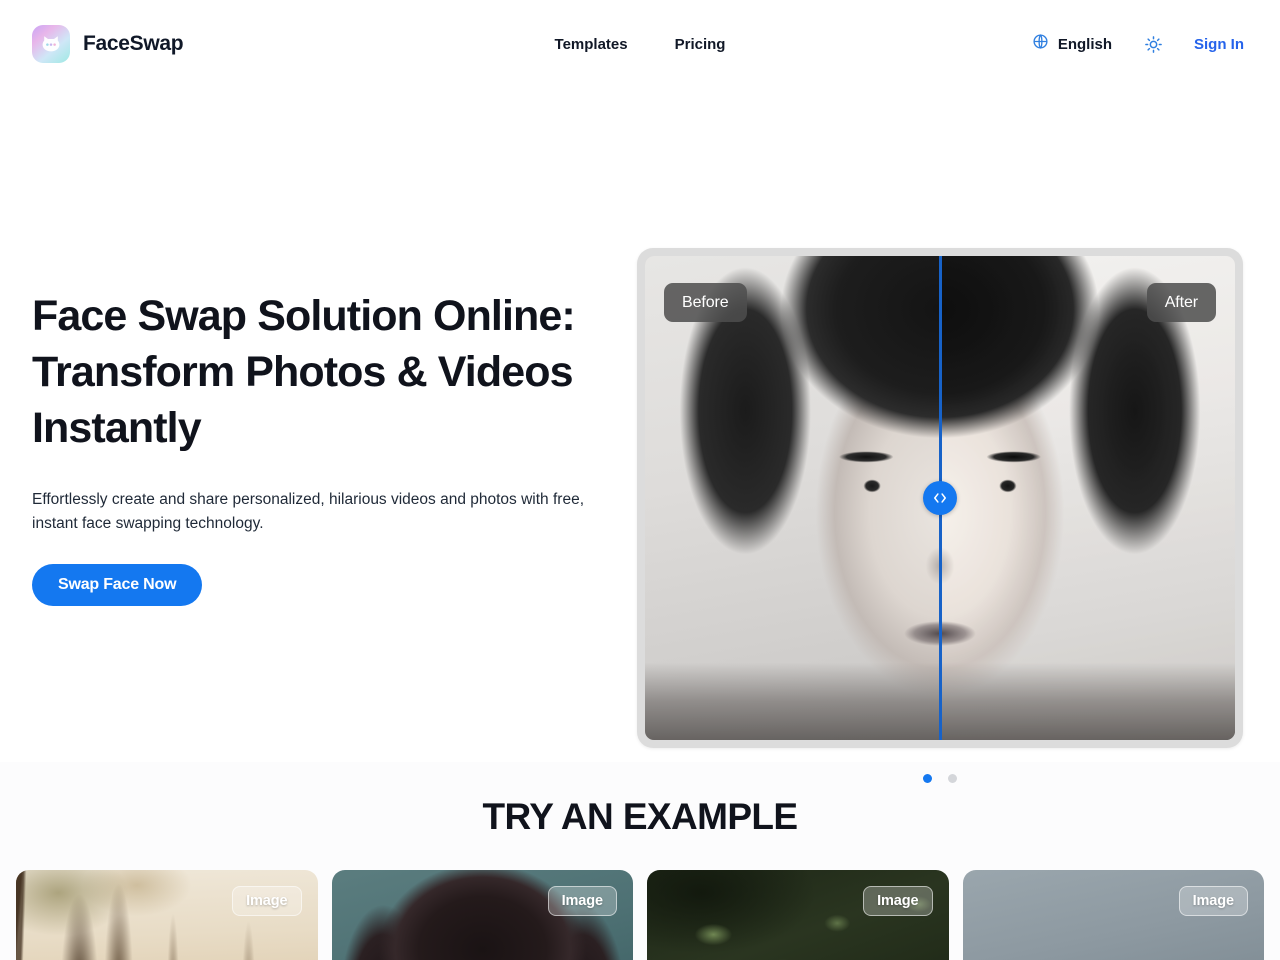 This screenshot has width=1280, height=960. What do you see at coordinates (705, 302) in the screenshot?
I see `before-label-chip: Before` at bounding box center [705, 302].